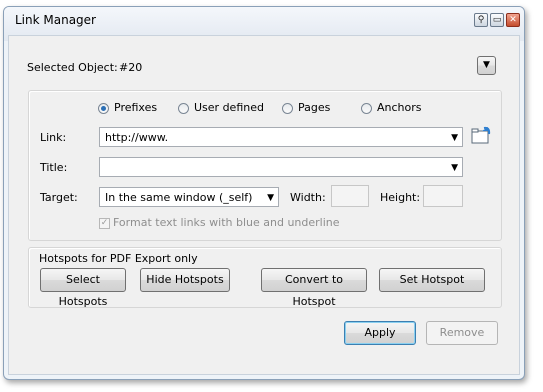 The image size is (543, 392). Describe the element at coordinates (103, 108) in the screenshot. I see `radio-prefixes` at that location.